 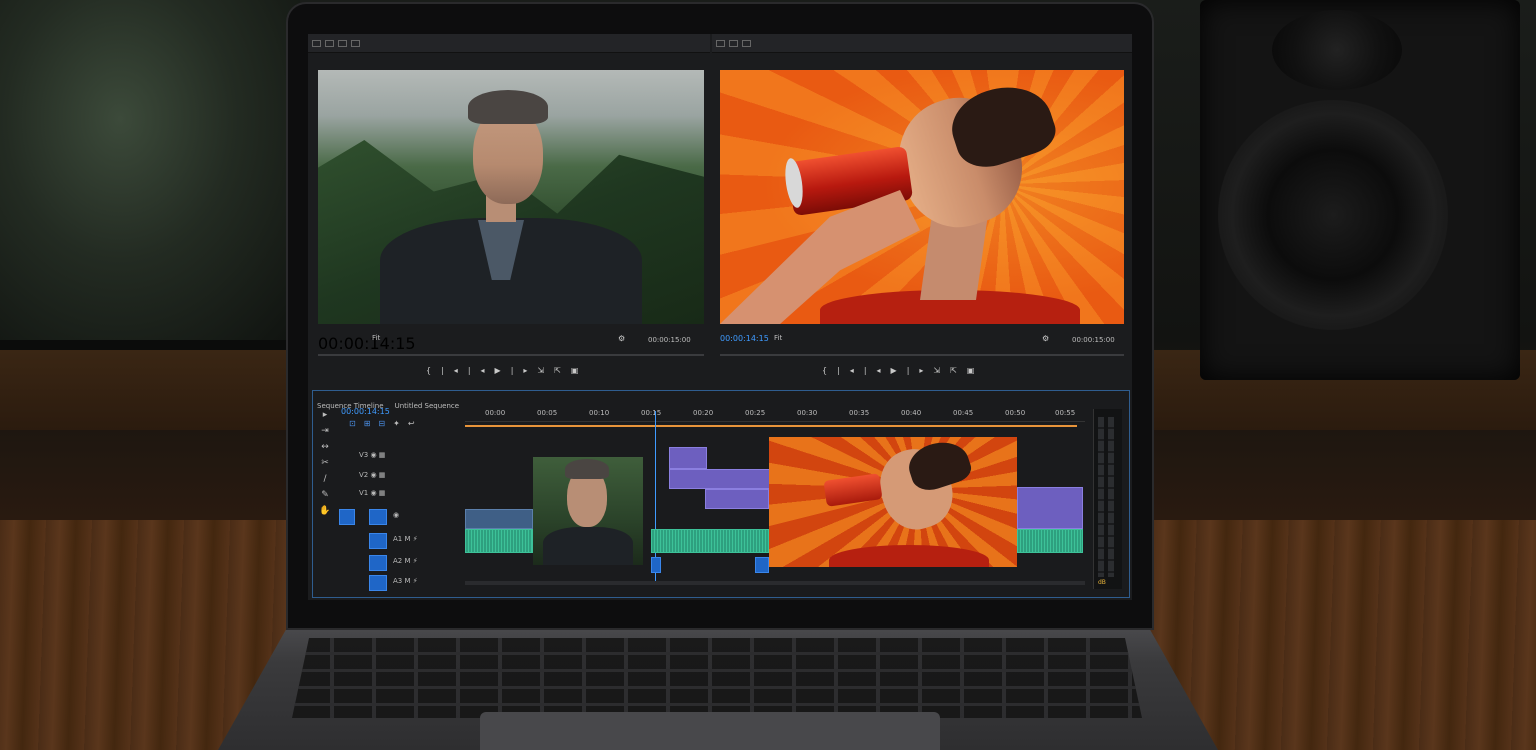 What do you see at coordinates (325, 495) in the screenshot?
I see `pen-tool-icon: ✎` at bounding box center [325, 495].